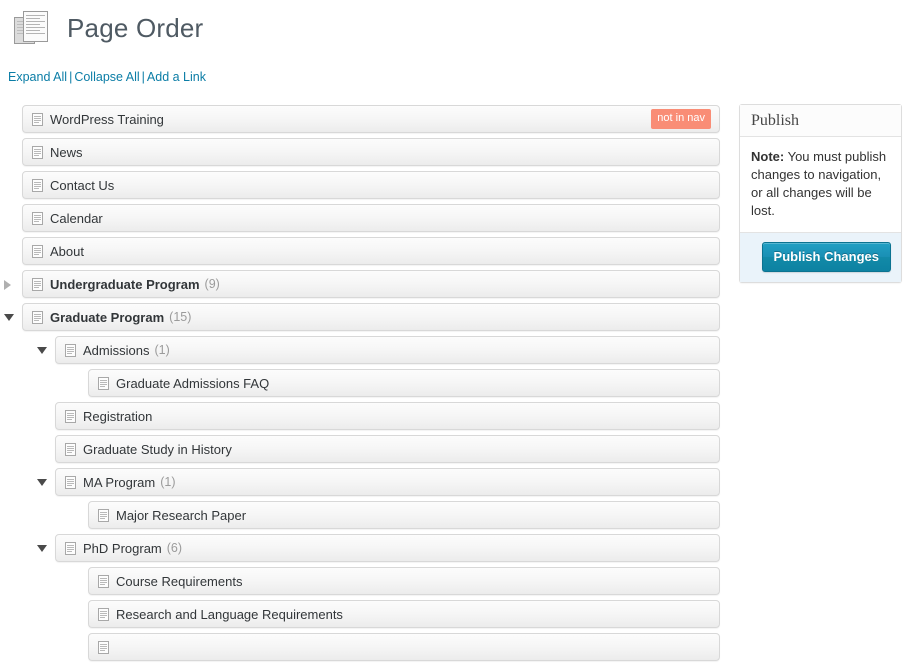  I want to click on tree-row: Graduate Study in History, so click(365, 449).